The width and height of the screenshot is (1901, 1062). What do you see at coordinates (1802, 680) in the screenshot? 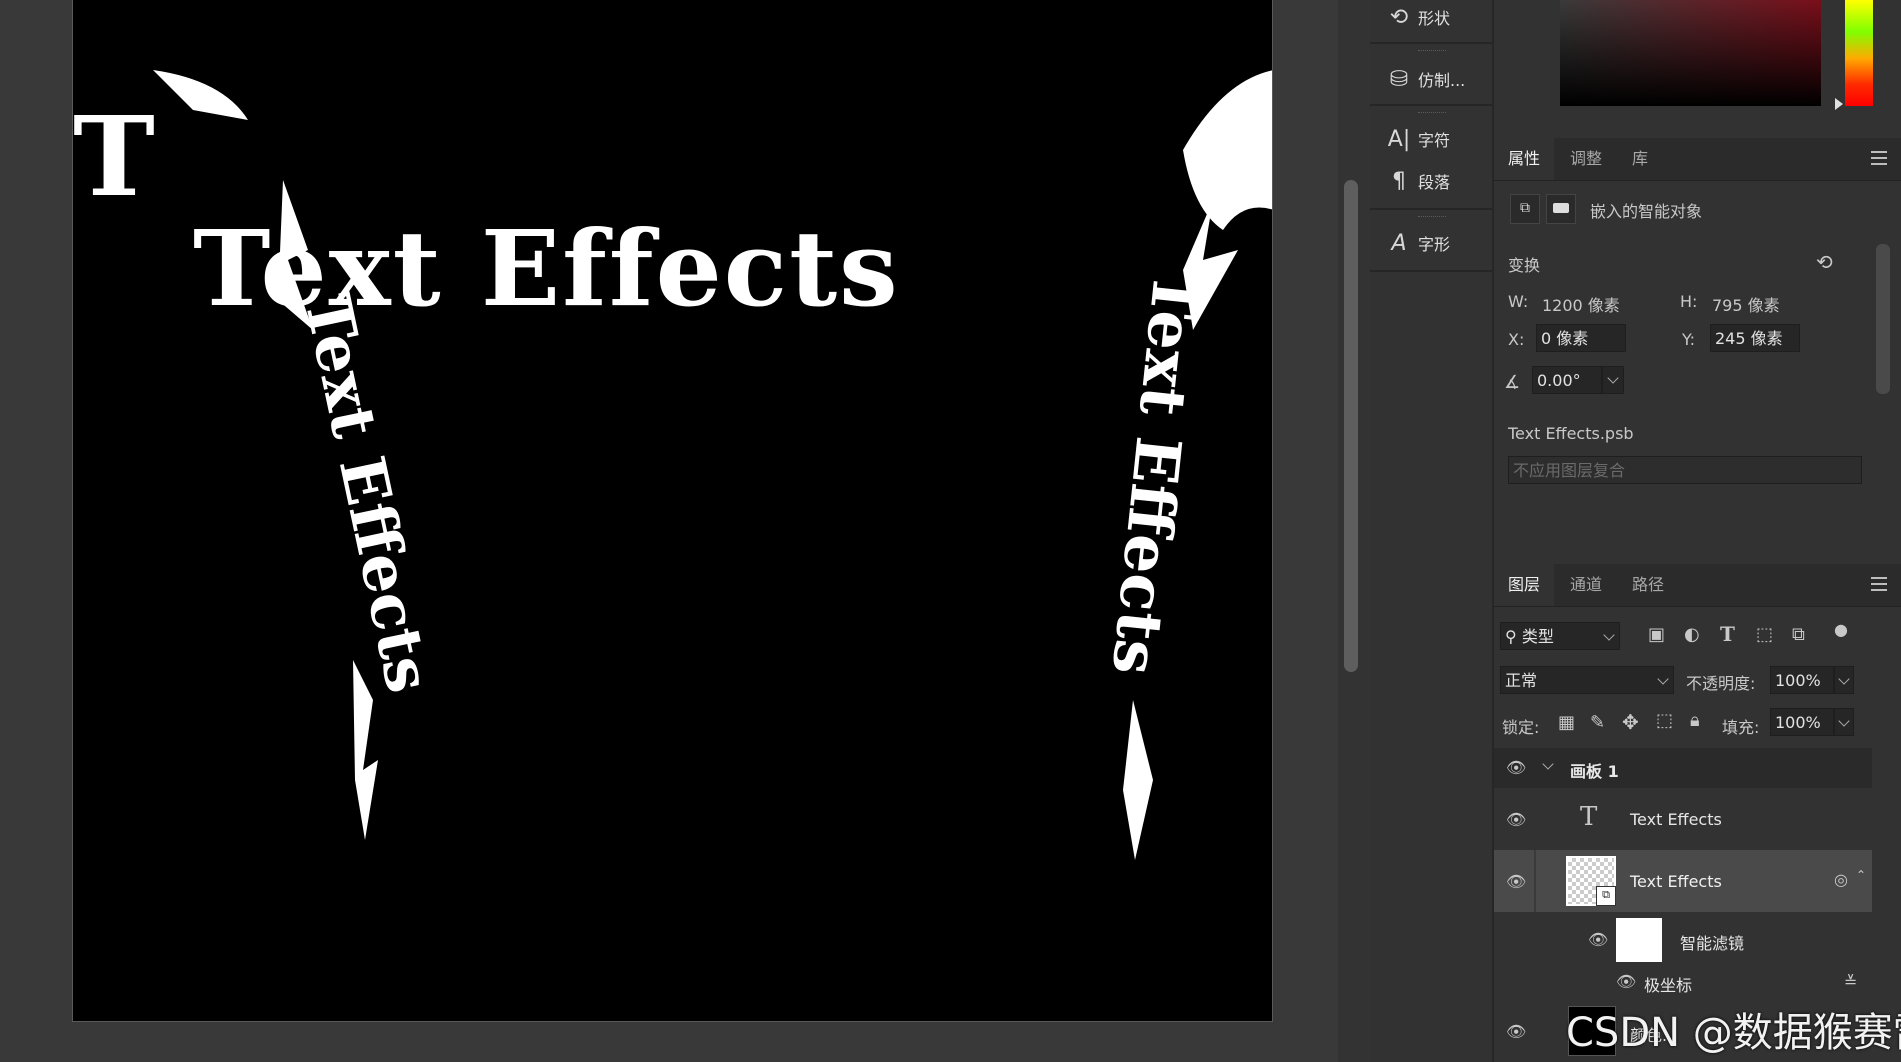
I see `opacity-field: 100%` at bounding box center [1802, 680].